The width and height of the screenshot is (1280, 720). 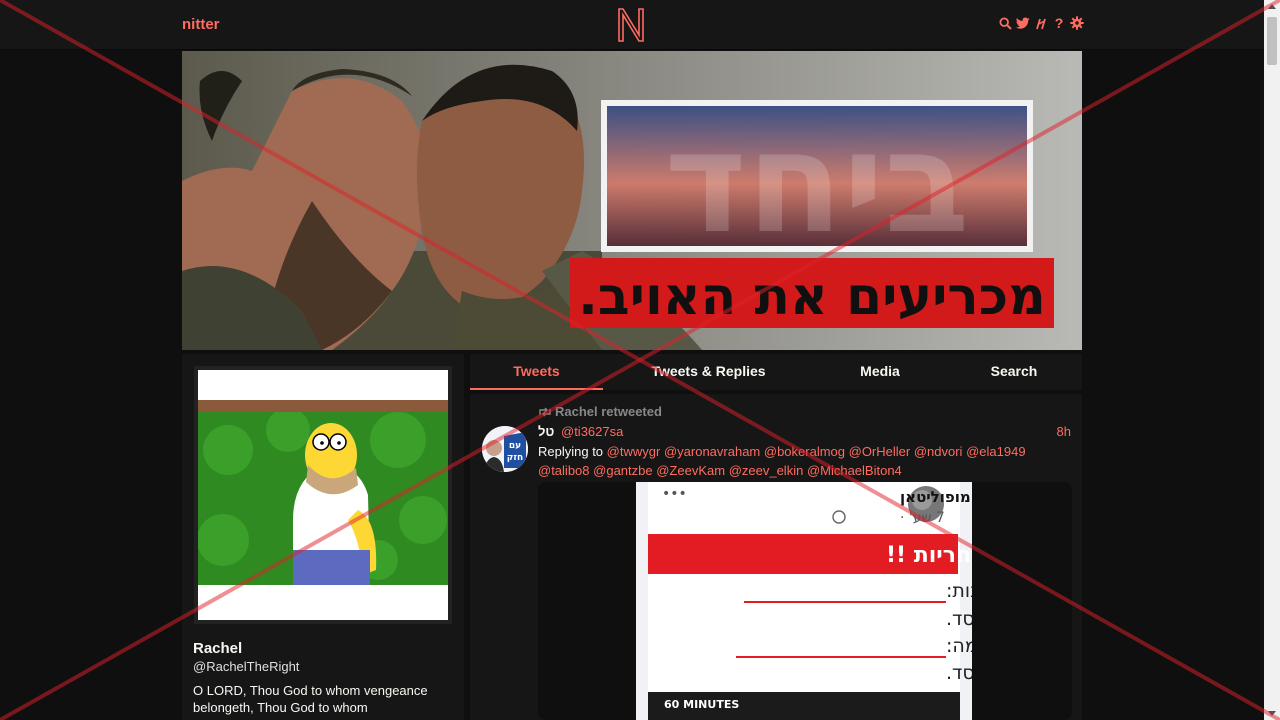 I want to click on tab-tweets-replies: Tweets & Replies, so click(x=708, y=372).